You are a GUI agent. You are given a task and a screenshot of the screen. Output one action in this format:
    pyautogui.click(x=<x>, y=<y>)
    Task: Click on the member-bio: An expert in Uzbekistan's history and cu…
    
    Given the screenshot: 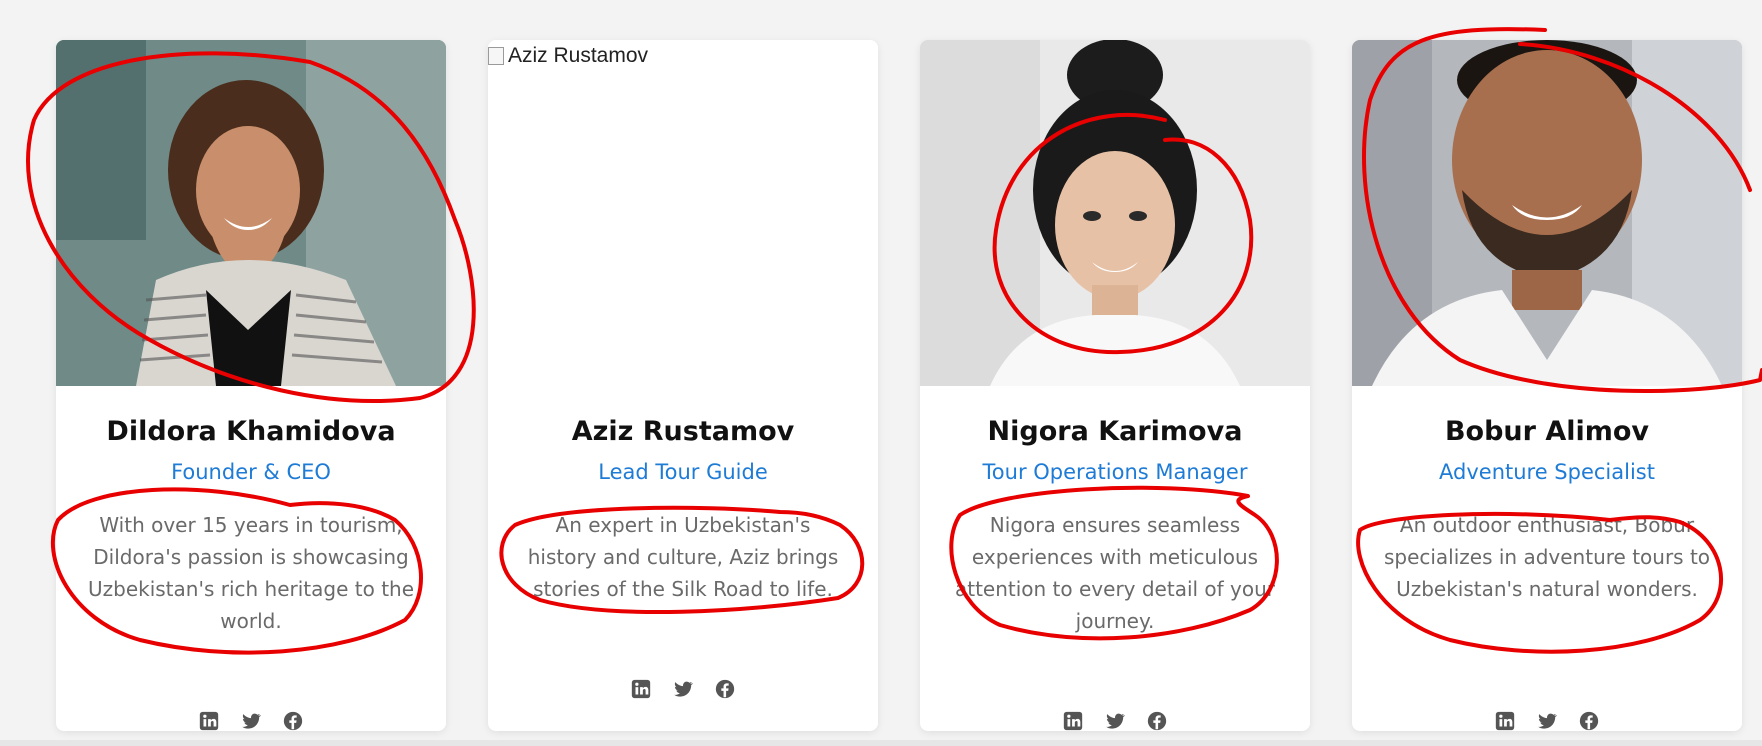 What is the action you would take?
    pyautogui.click(x=683, y=557)
    